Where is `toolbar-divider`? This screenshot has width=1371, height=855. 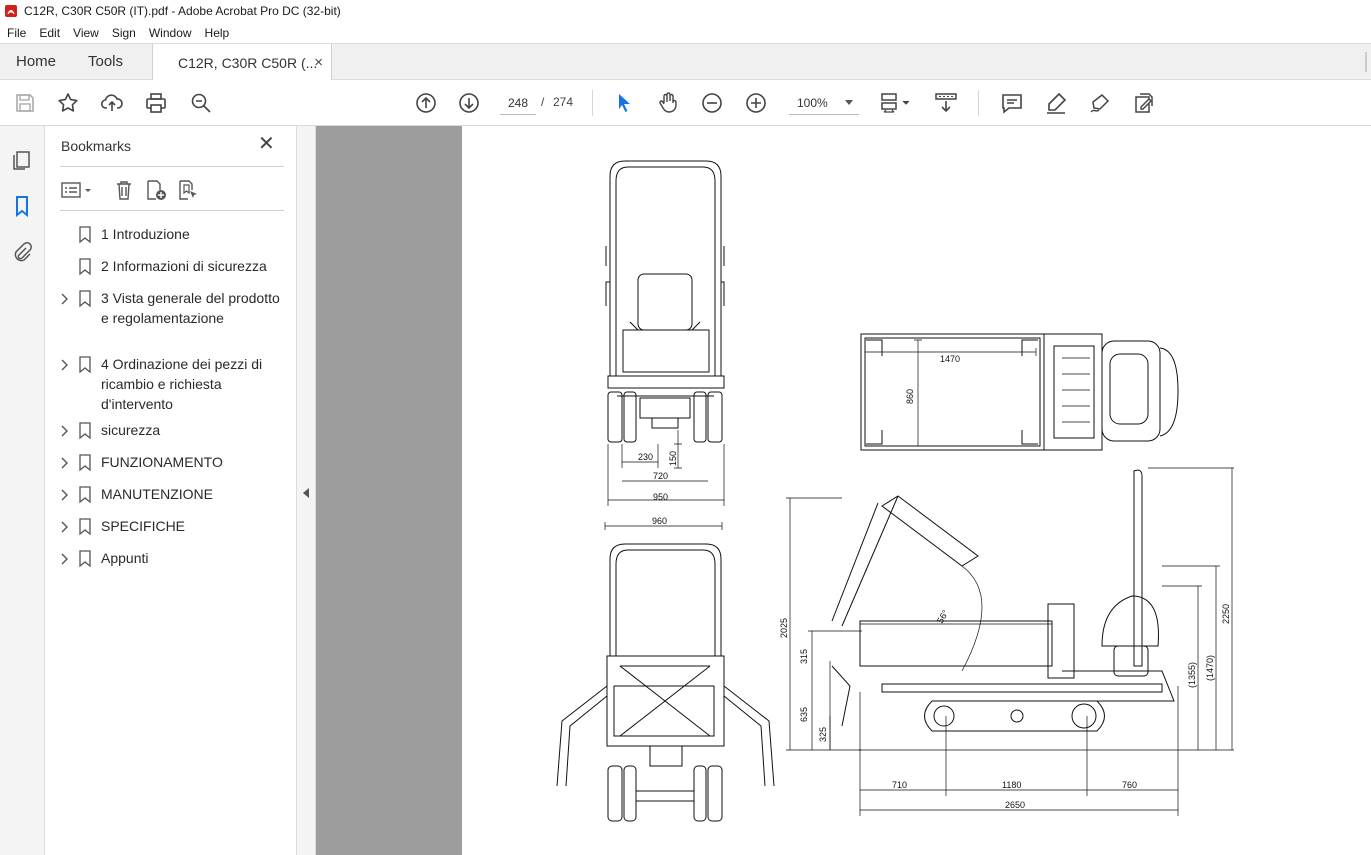 toolbar-divider is located at coordinates (592, 103).